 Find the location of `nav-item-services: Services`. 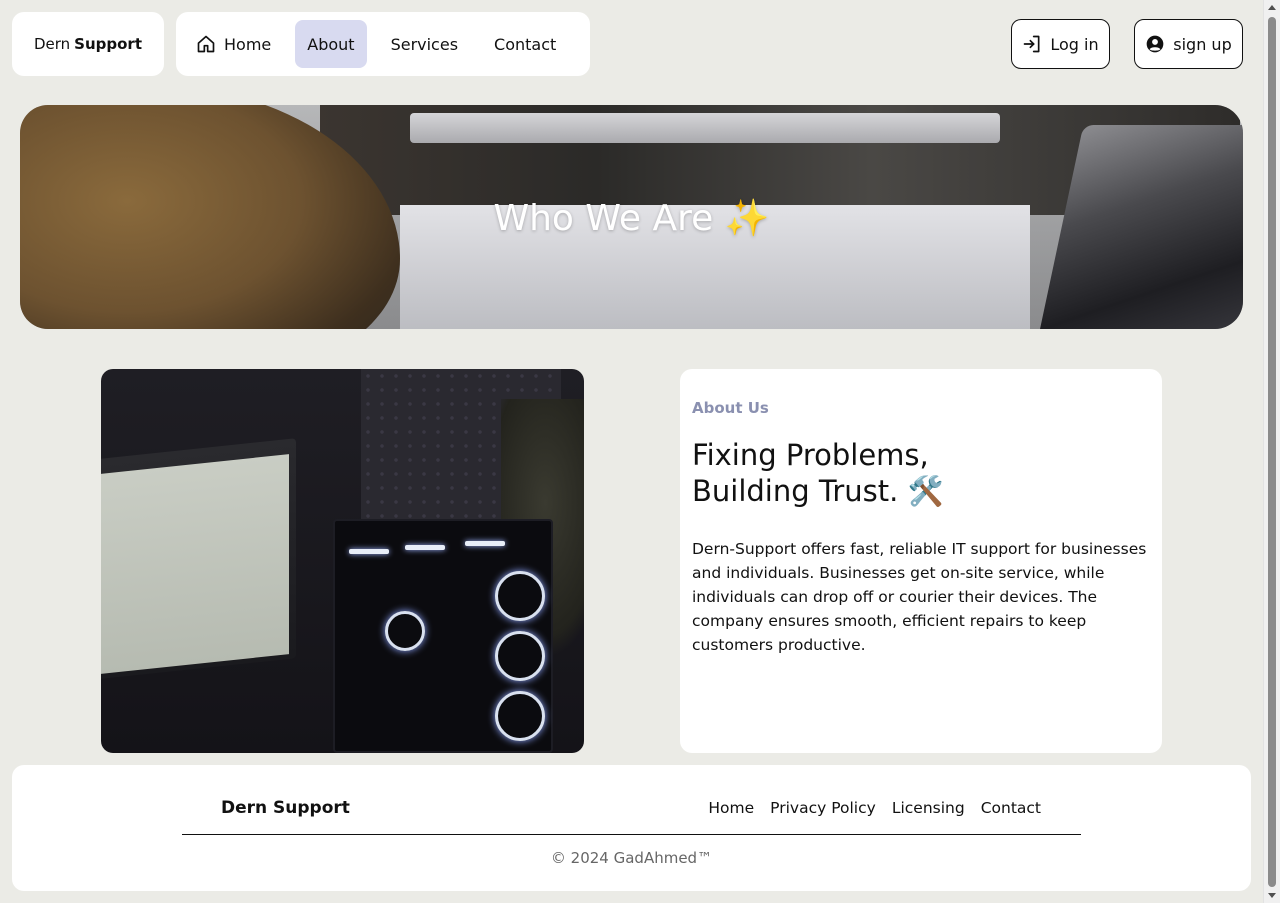

nav-item-services: Services is located at coordinates (424, 44).